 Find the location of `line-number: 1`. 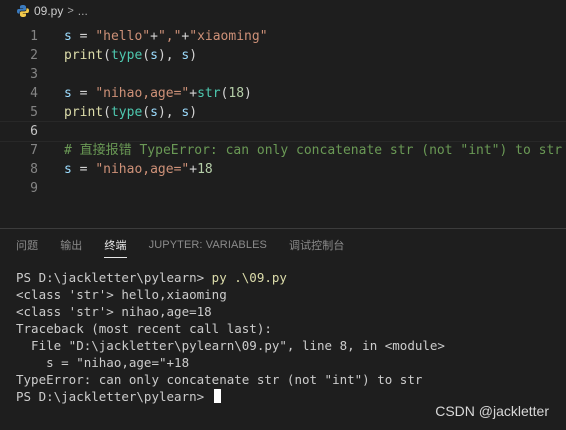

line-number: 1 is located at coordinates (34, 36).